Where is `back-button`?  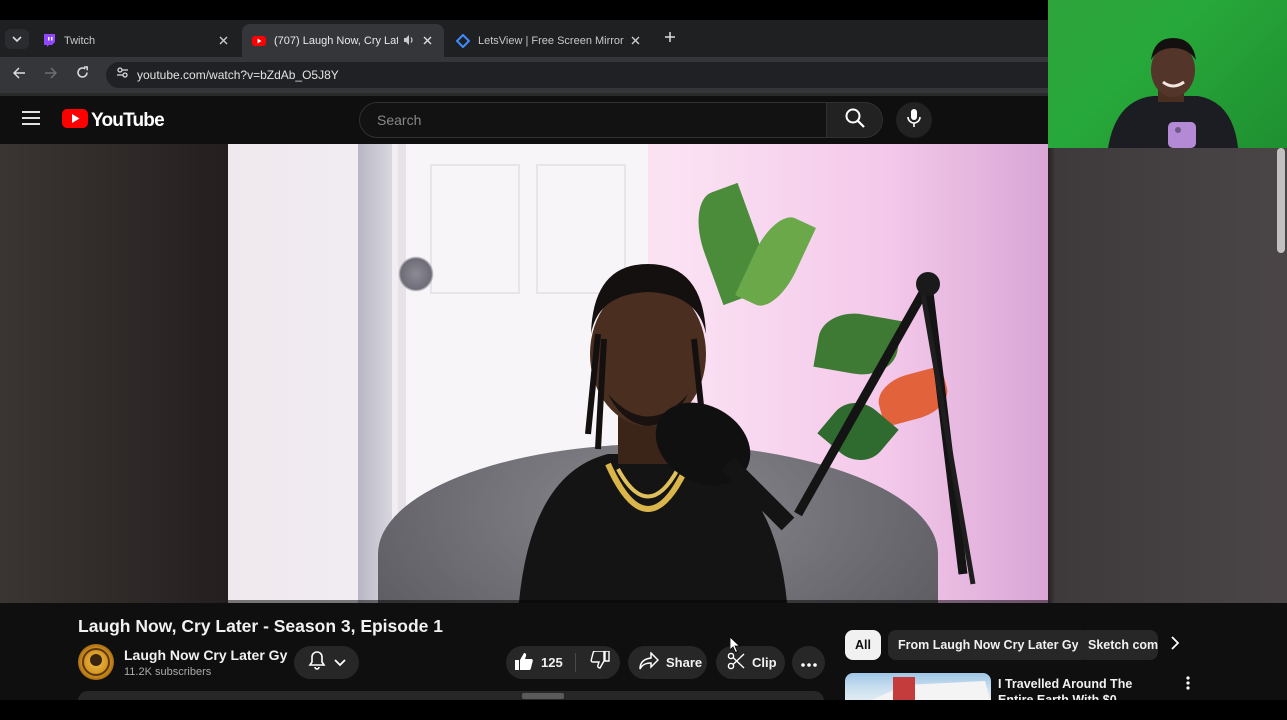
back-button is located at coordinates (19, 75).